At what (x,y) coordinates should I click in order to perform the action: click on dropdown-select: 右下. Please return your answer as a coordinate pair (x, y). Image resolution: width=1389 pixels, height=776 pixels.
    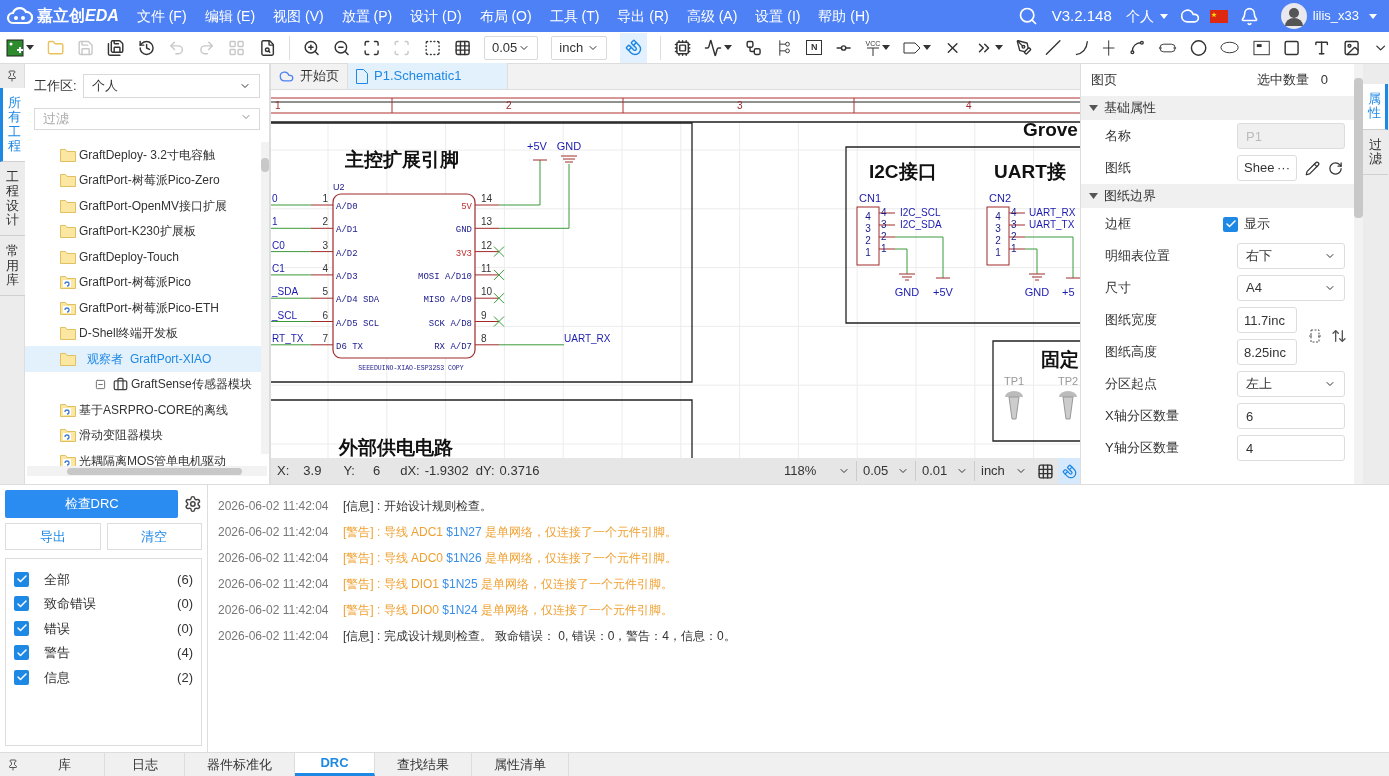
    Looking at the image, I should click on (1291, 256).